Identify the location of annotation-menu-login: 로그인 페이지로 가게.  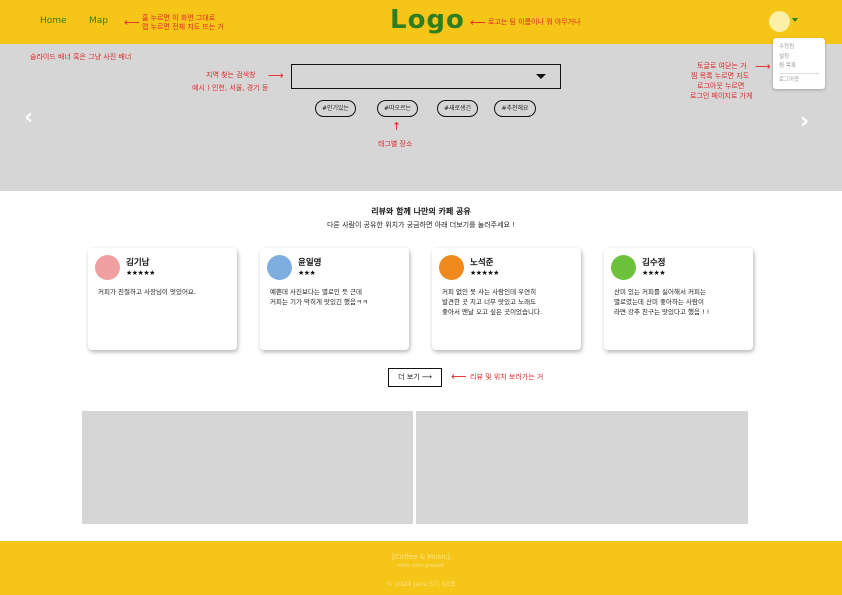
(721, 96).